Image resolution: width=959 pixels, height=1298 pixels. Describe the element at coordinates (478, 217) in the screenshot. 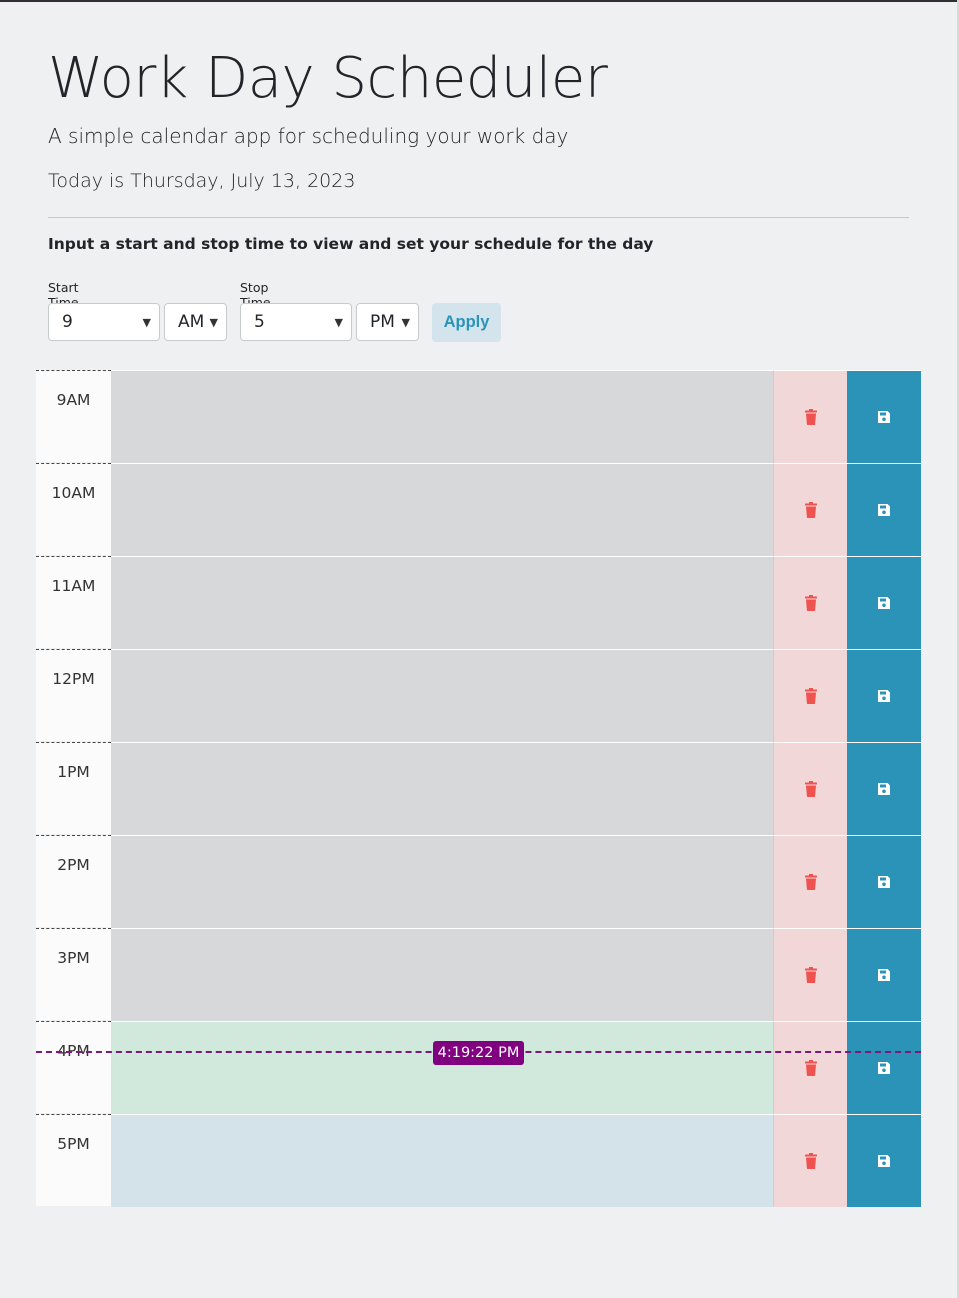

I see `header-divider` at that location.